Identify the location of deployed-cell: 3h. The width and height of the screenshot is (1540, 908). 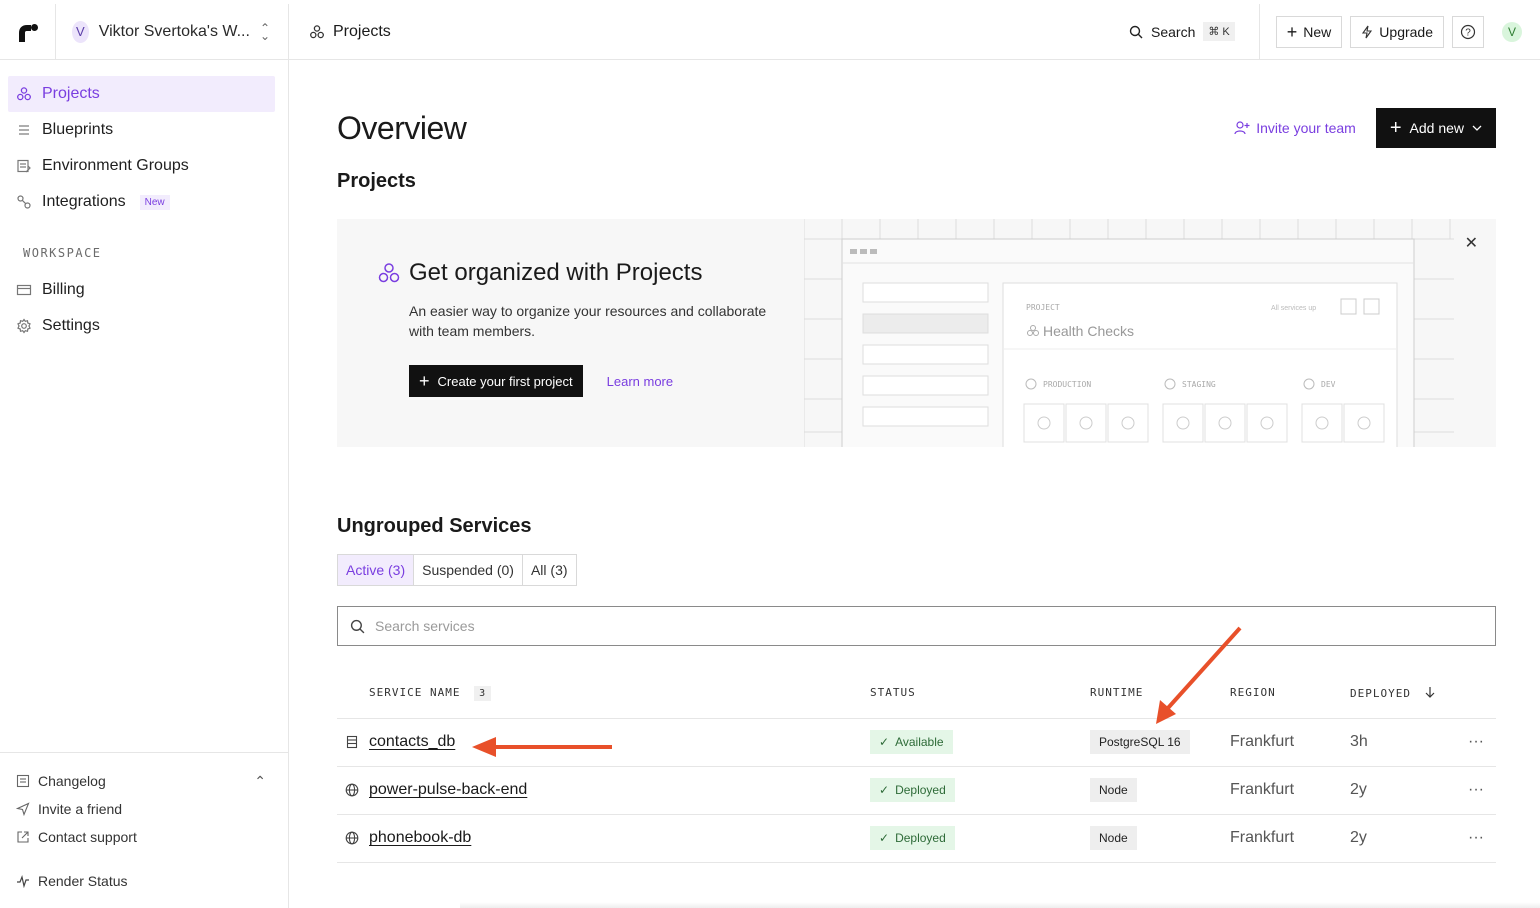
(1403, 742).